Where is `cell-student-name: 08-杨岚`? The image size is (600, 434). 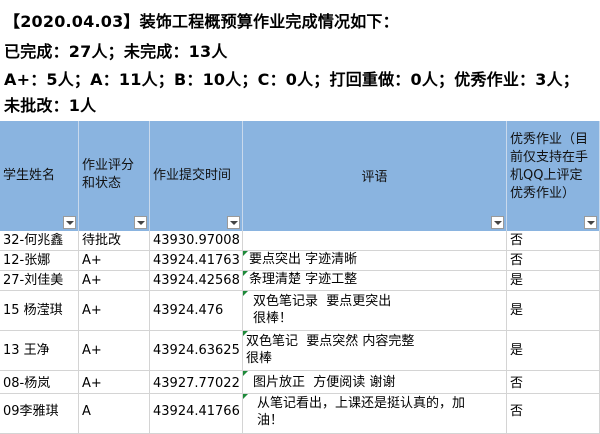
cell-student-name: 08-杨岚 is located at coordinates (39, 382).